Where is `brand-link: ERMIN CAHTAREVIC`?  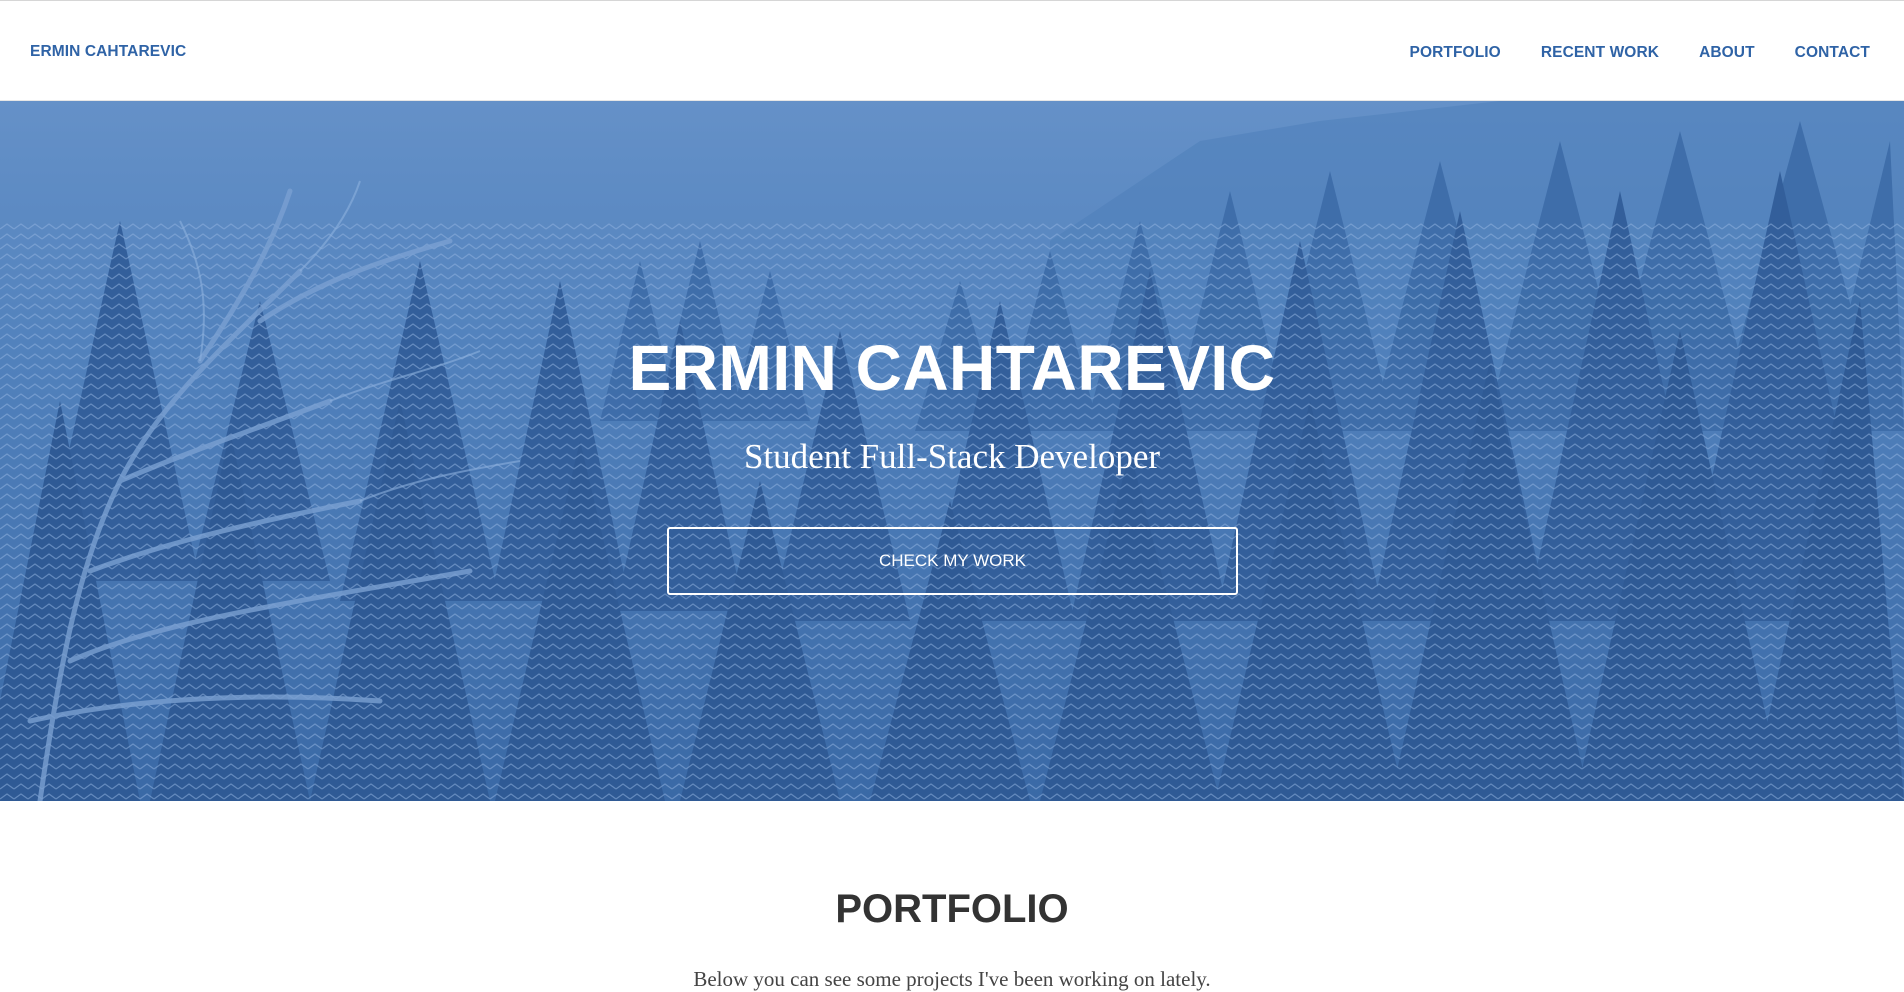
brand-link: ERMIN CAHTAREVIC is located at coordinates (108, 52).